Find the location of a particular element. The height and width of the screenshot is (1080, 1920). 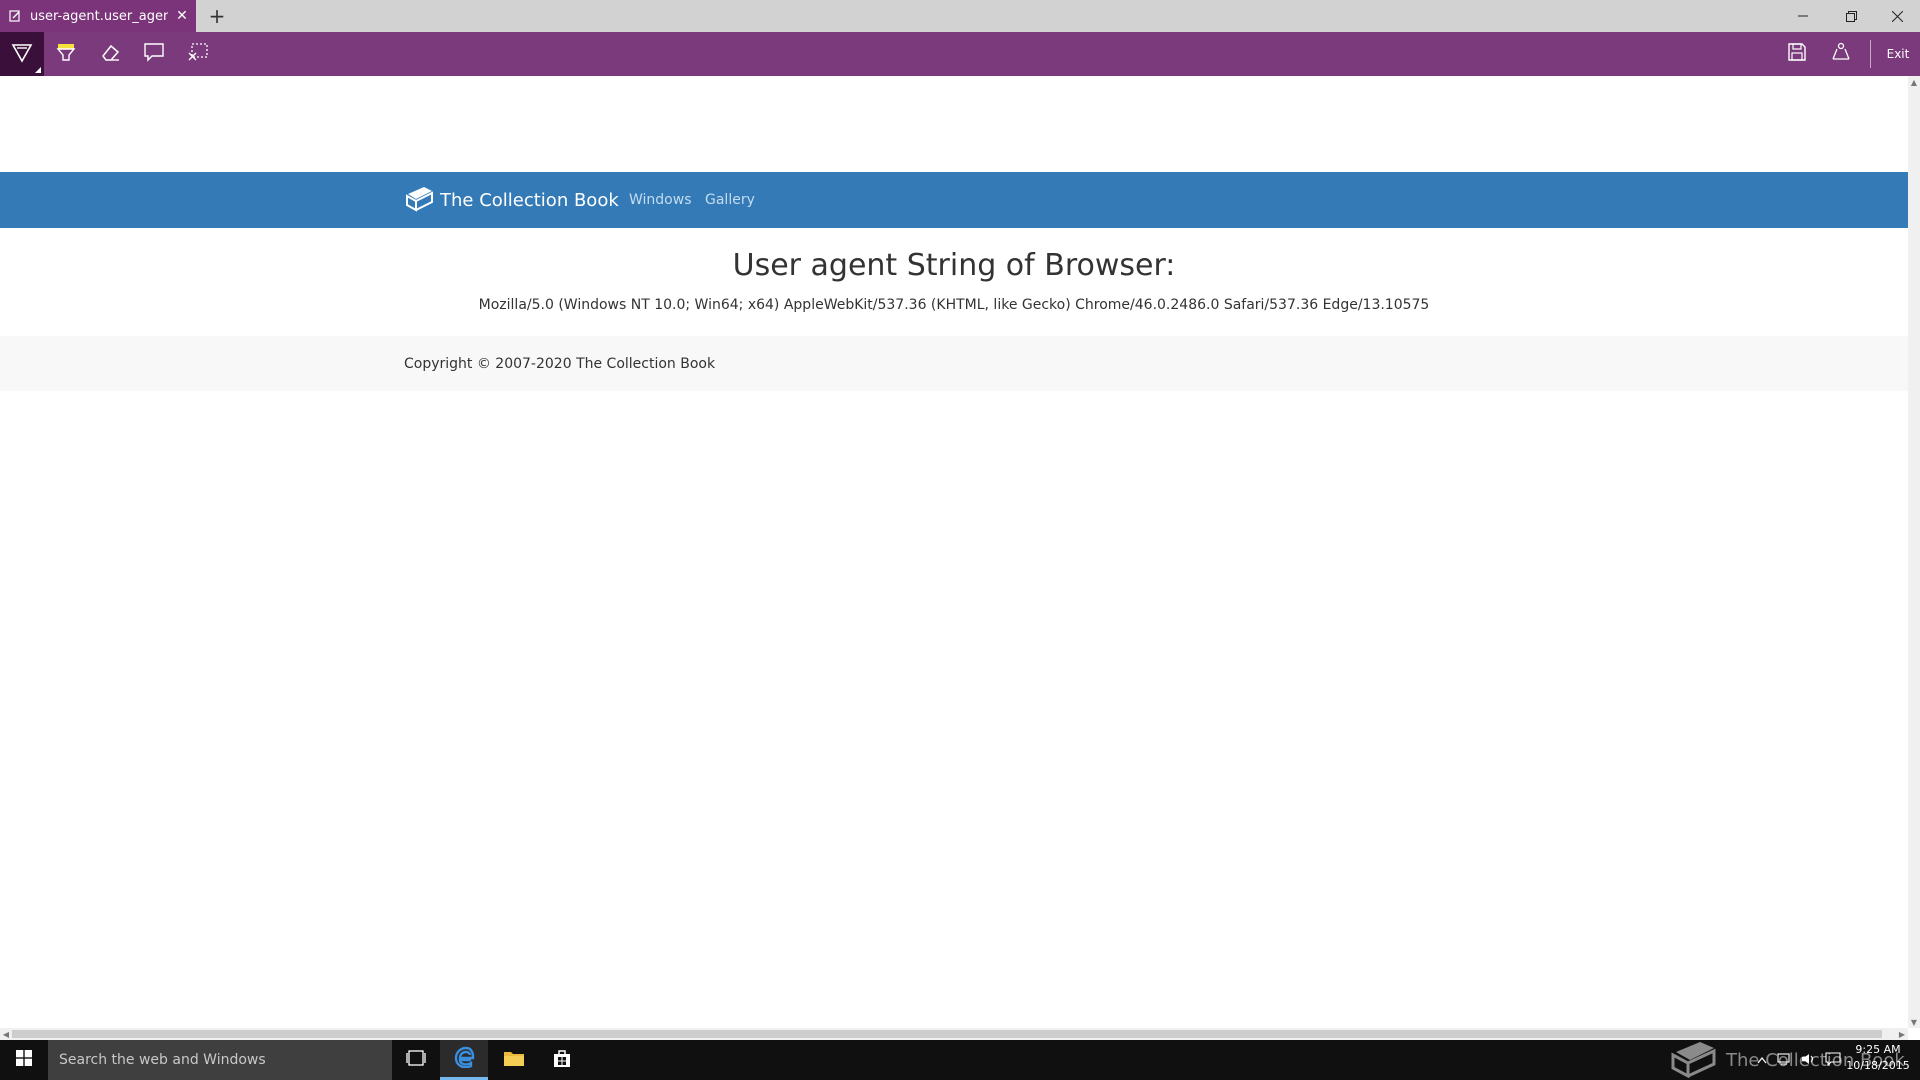

minimize-button is located at coordinates (1803, 16).